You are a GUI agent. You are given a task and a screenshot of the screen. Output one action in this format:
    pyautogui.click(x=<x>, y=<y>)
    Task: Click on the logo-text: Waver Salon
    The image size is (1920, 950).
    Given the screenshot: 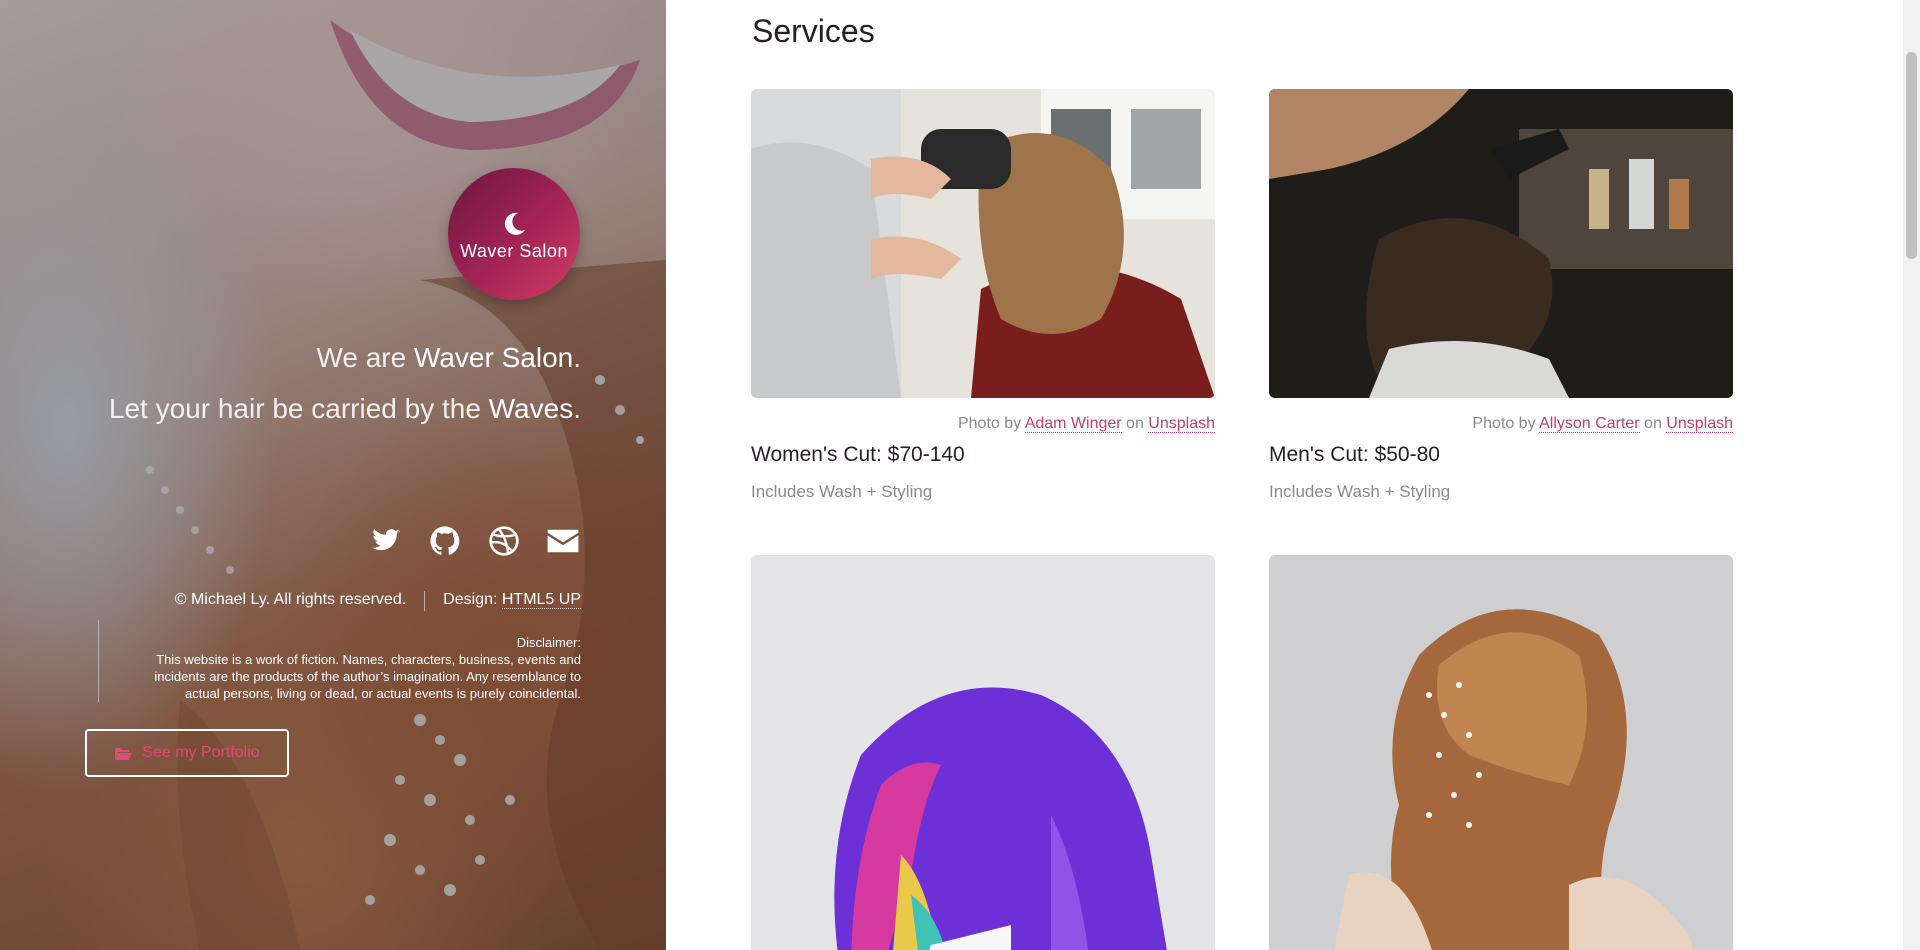 What is the action you would take?
    pyautogui.click(x=514, y=251)
    